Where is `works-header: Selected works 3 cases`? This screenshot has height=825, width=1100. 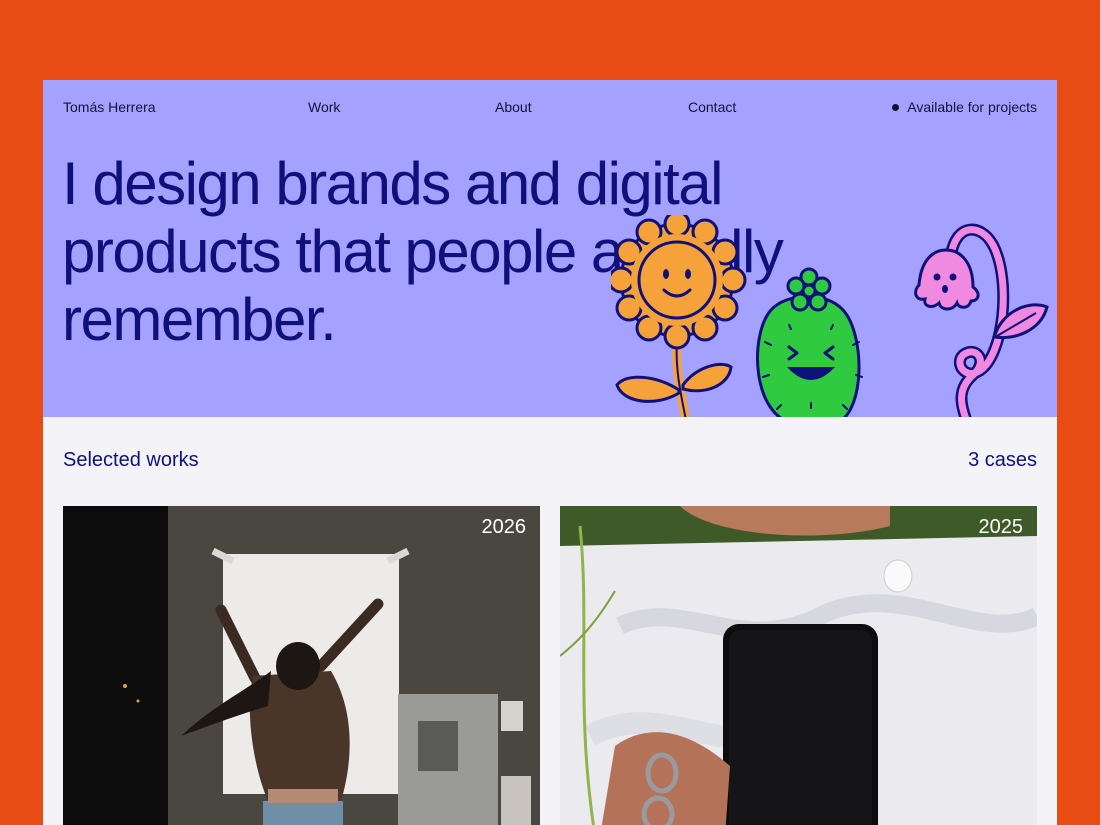
works-header: Selected works 3 cases is located at coordinates (550, 462).